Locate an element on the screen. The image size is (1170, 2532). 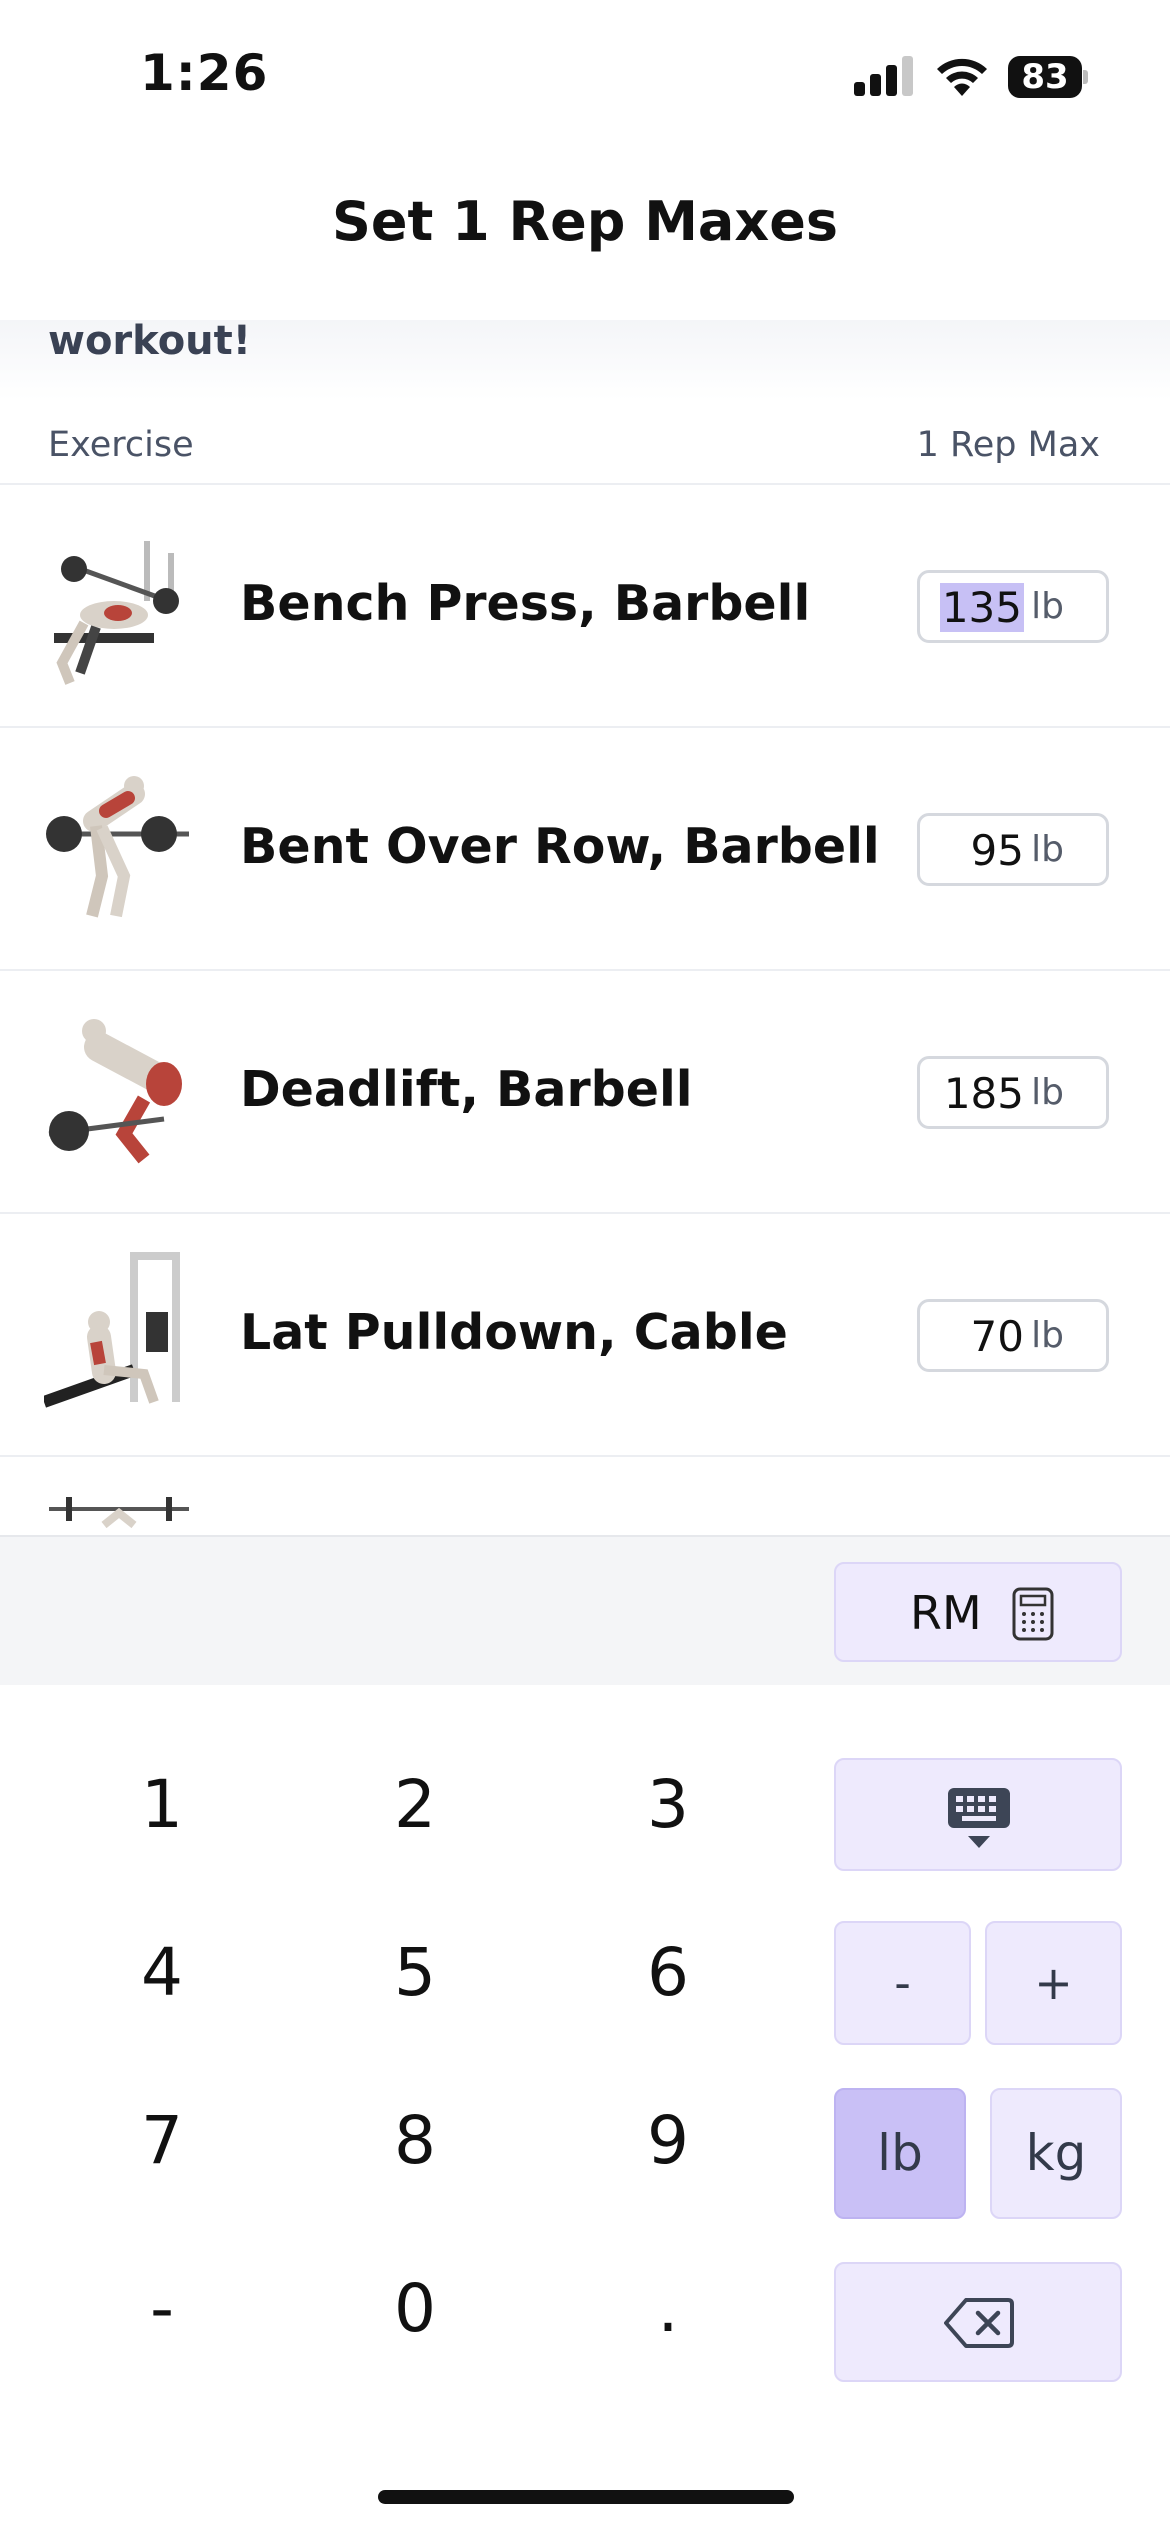
rm-calculator-button: RM is located at coordinates (978, 1612).